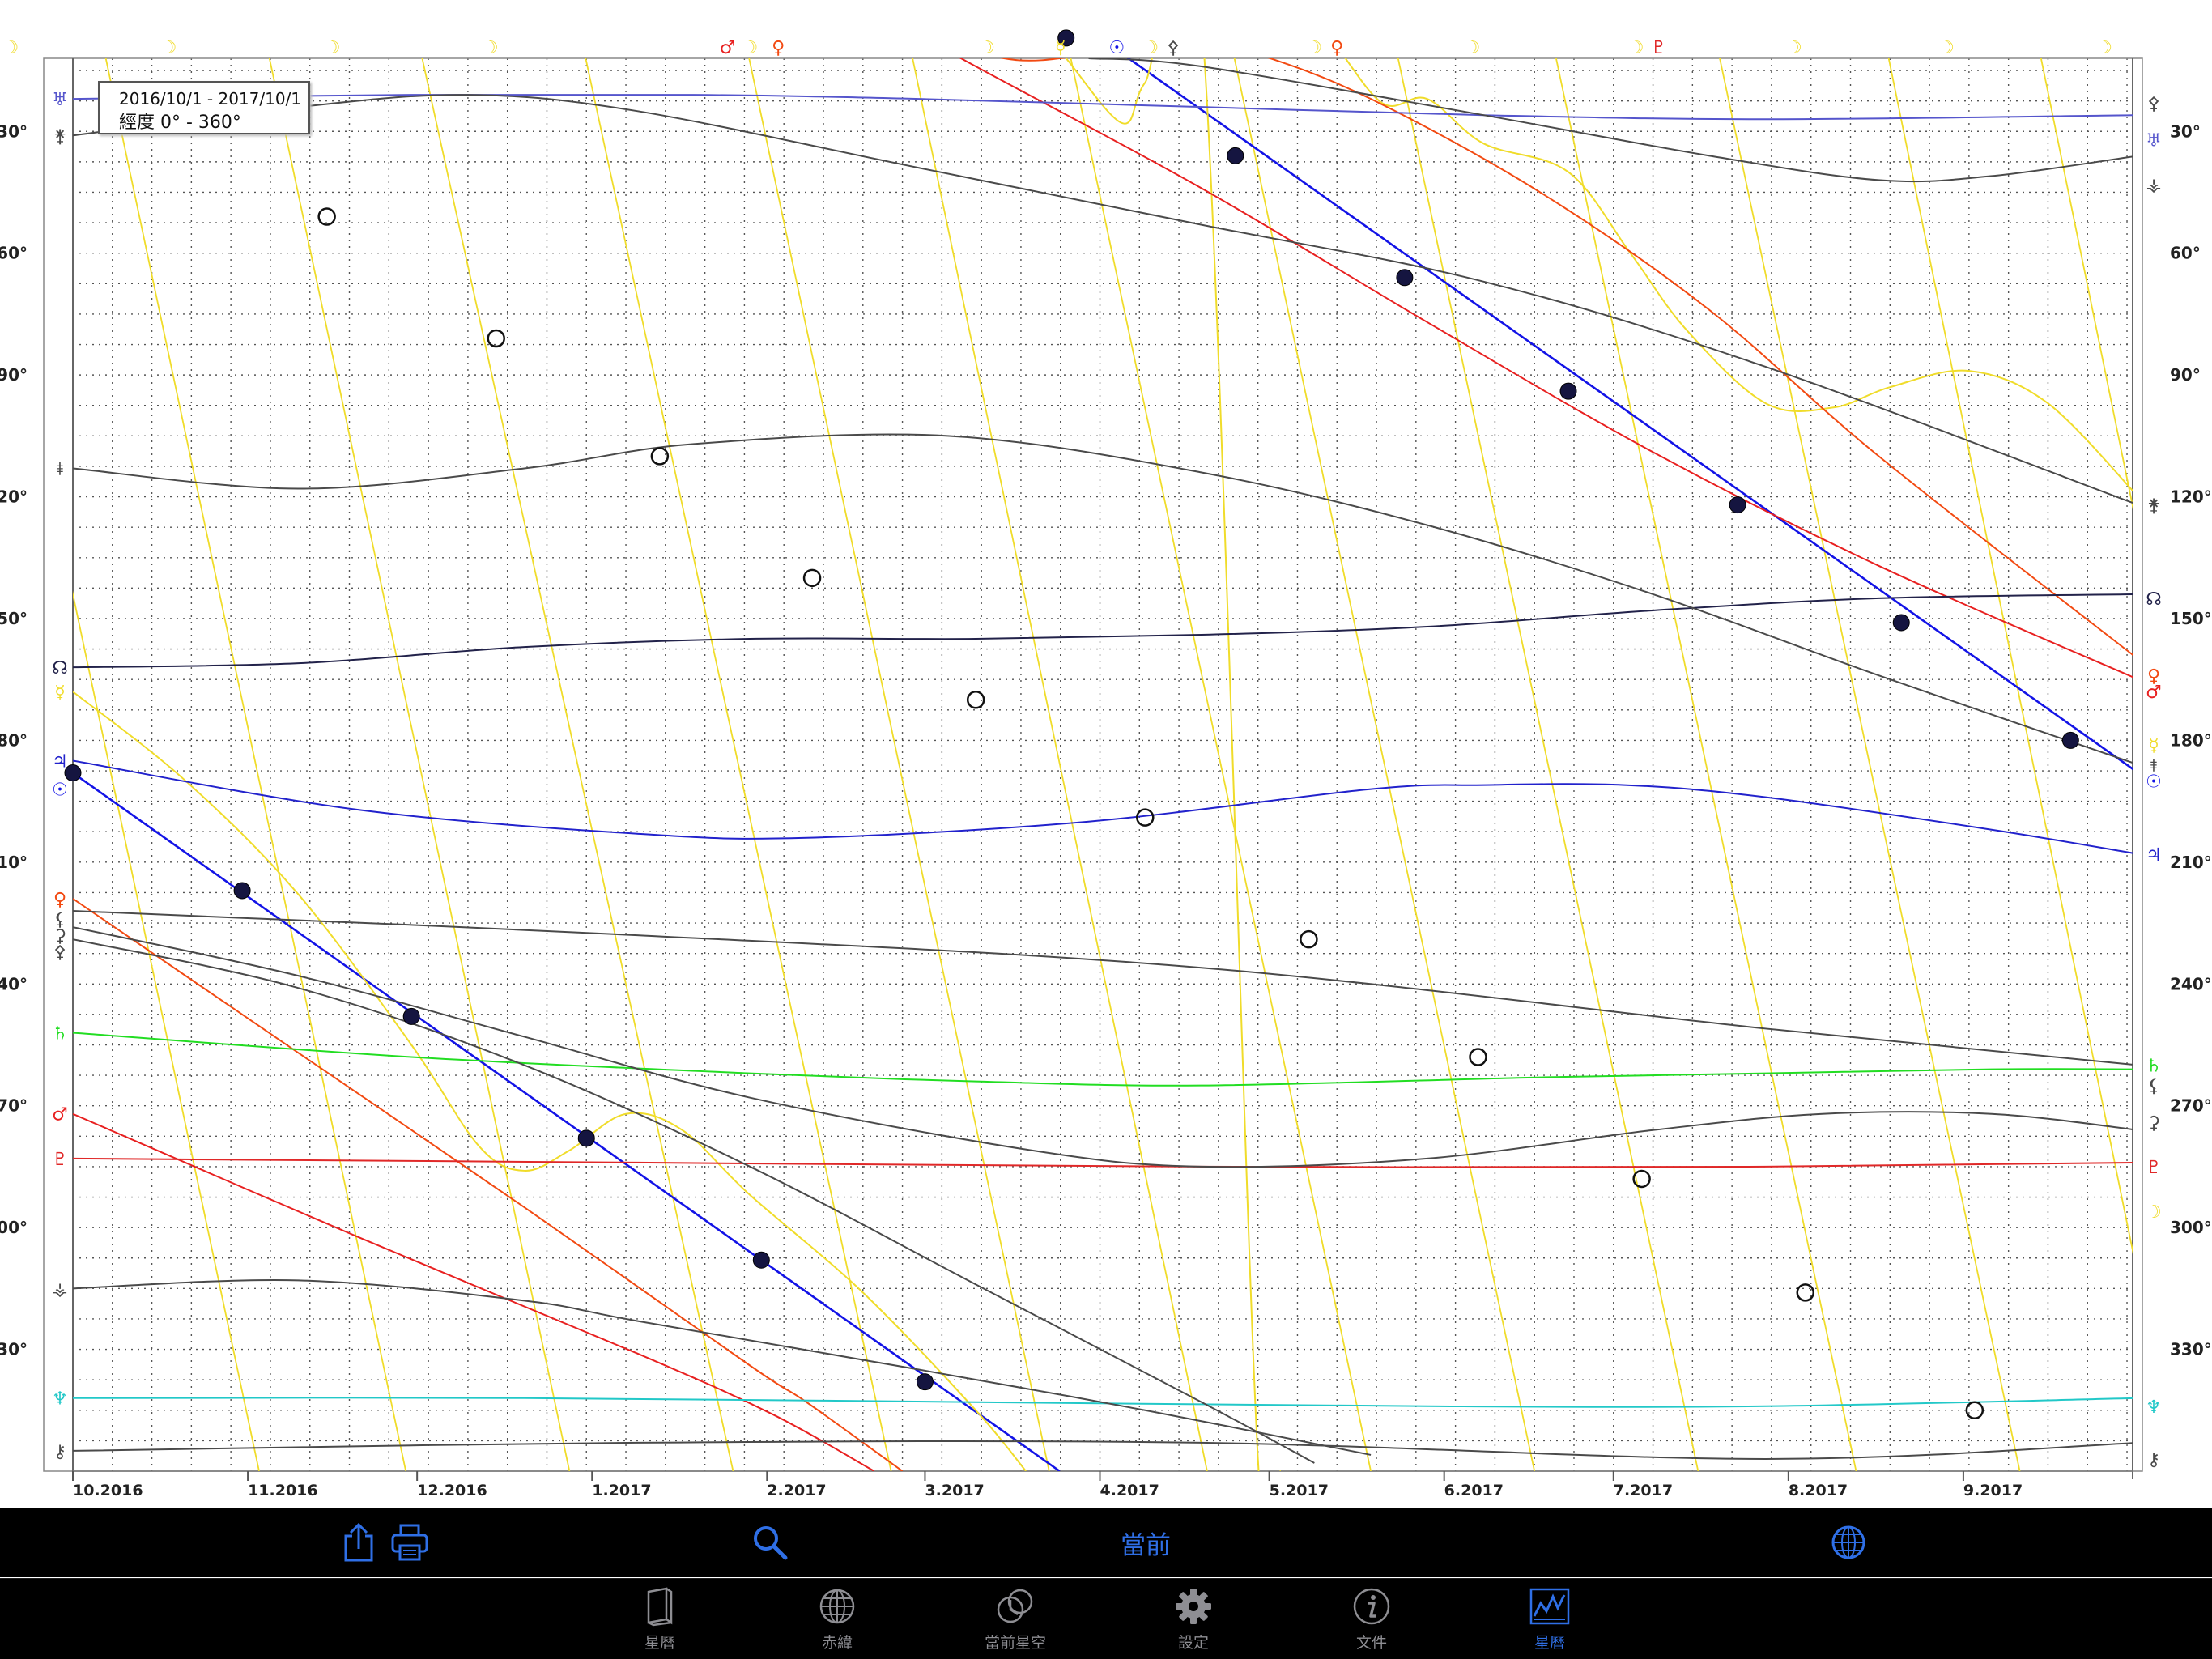 The image size is (2212, 1659). Describe the element at coordinates (1061, 48) in the screenshot. I see `planet-glyph-top: ☿` at that location.